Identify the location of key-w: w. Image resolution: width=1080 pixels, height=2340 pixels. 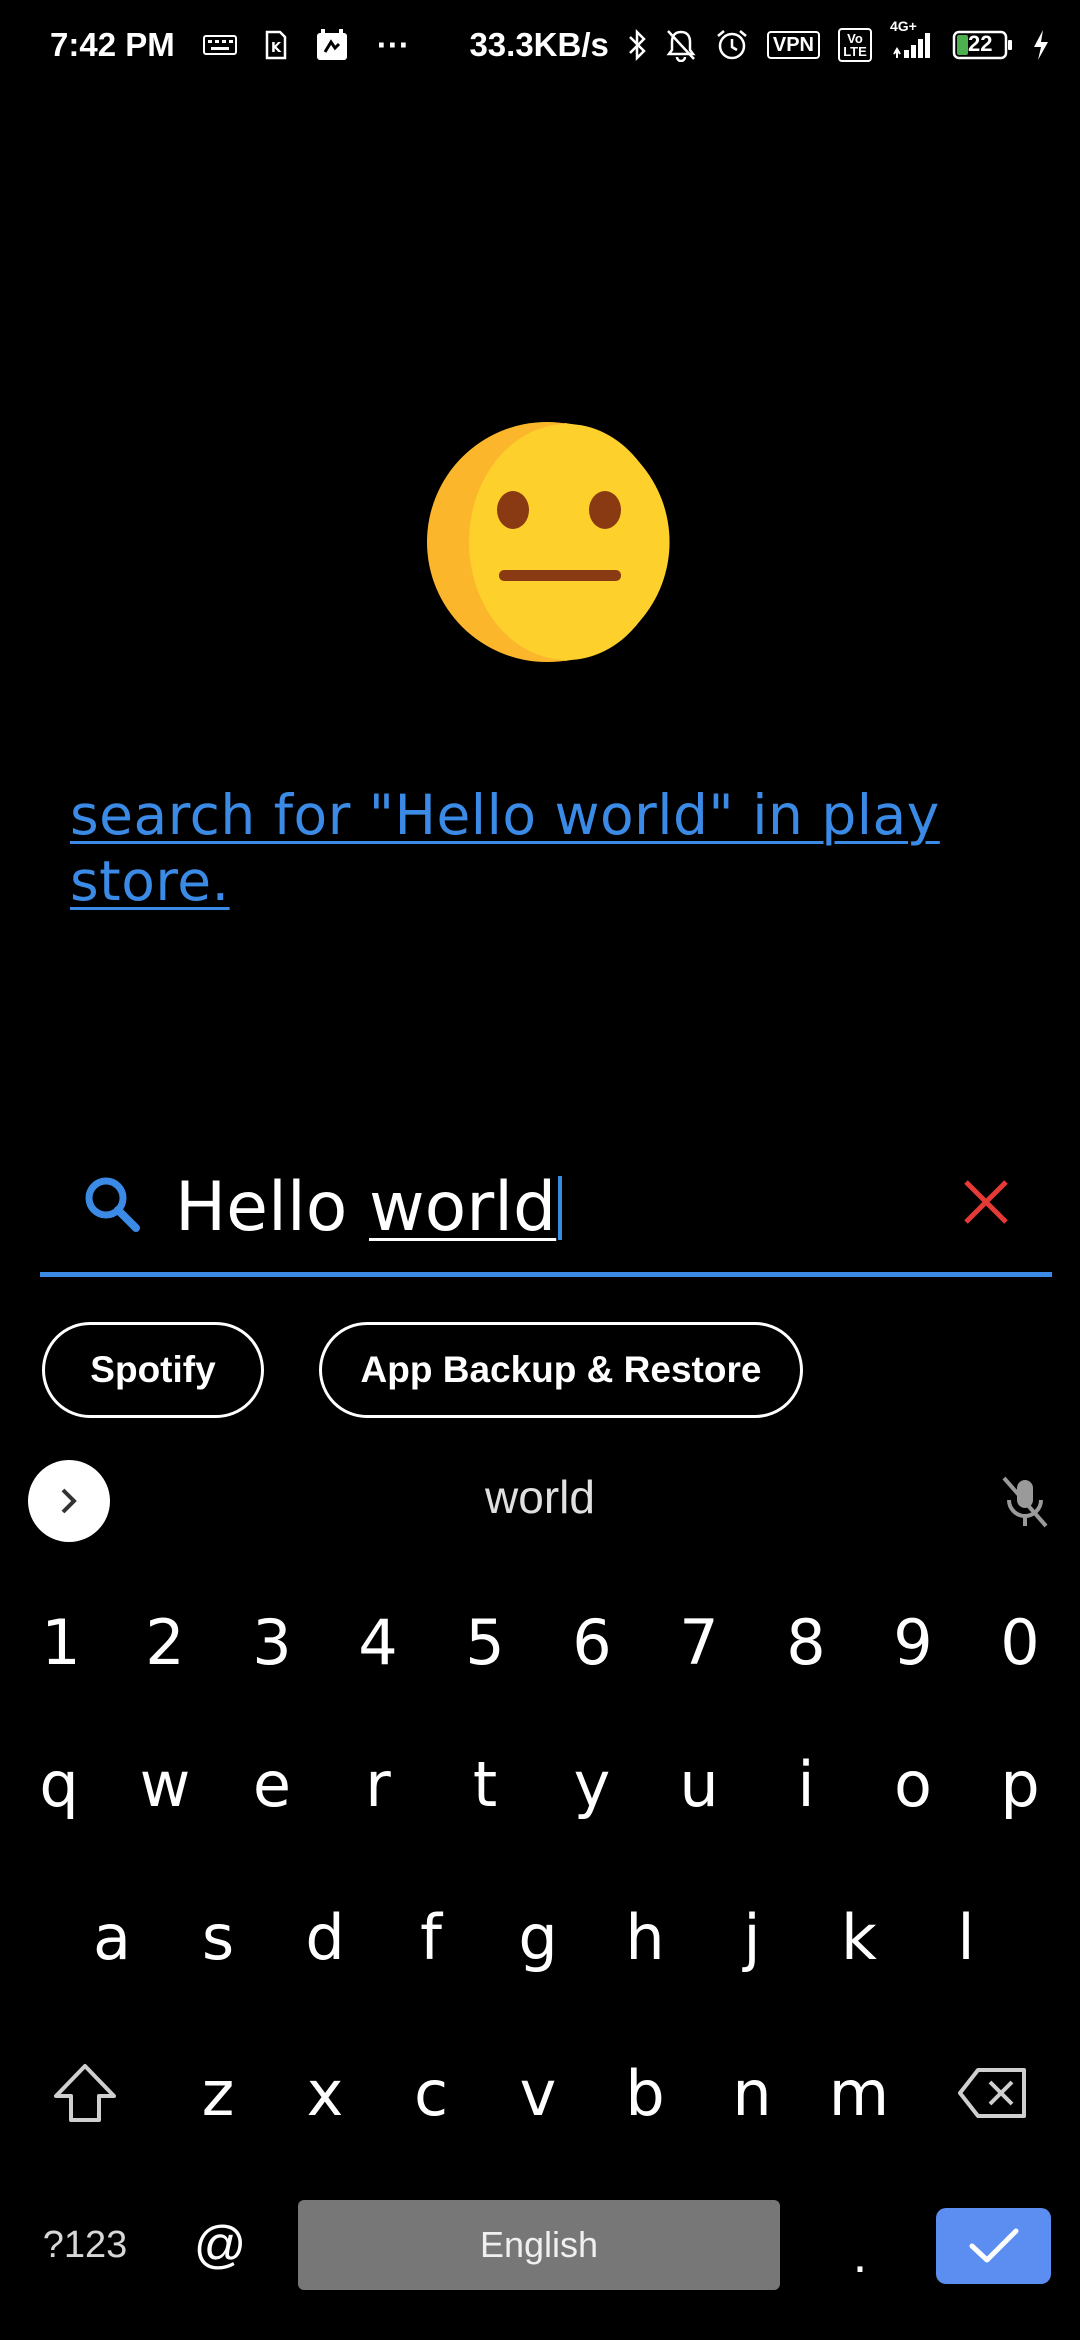
(165, 1784).